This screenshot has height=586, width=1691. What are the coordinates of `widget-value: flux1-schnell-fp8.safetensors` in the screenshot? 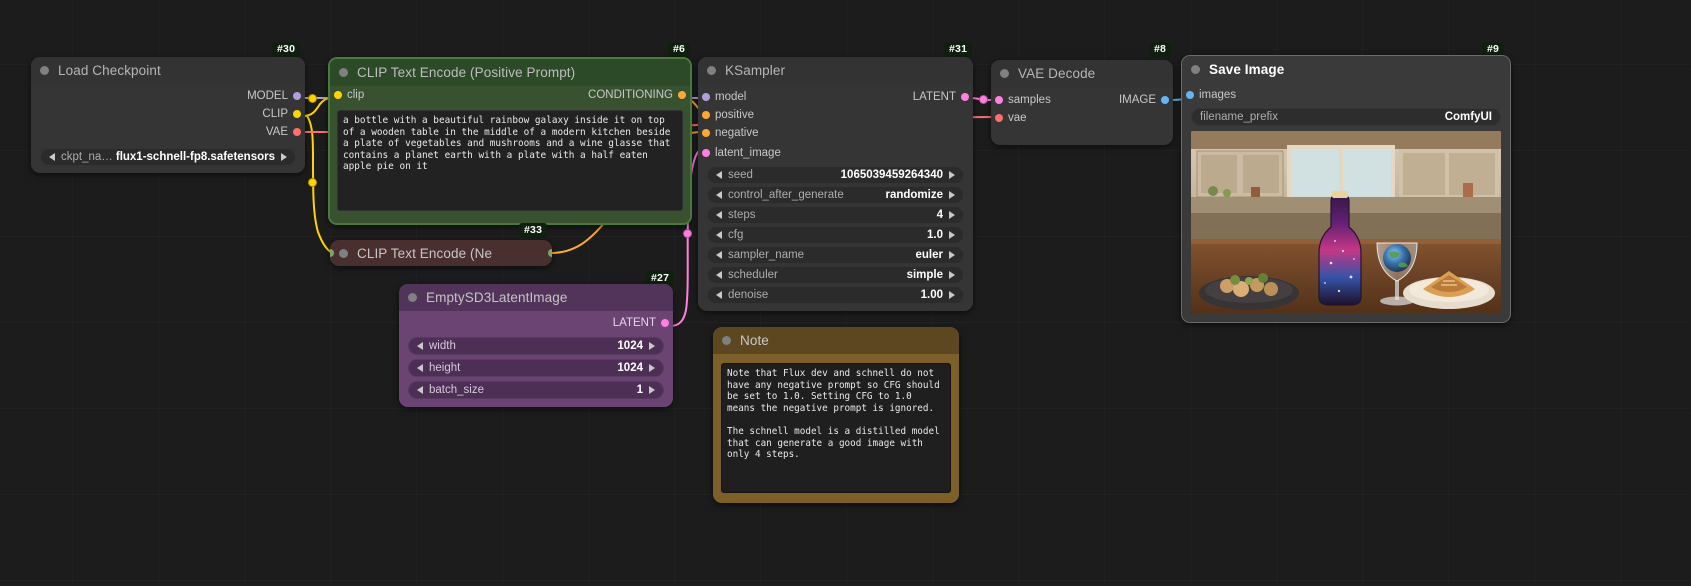 It's located at (195, 157).